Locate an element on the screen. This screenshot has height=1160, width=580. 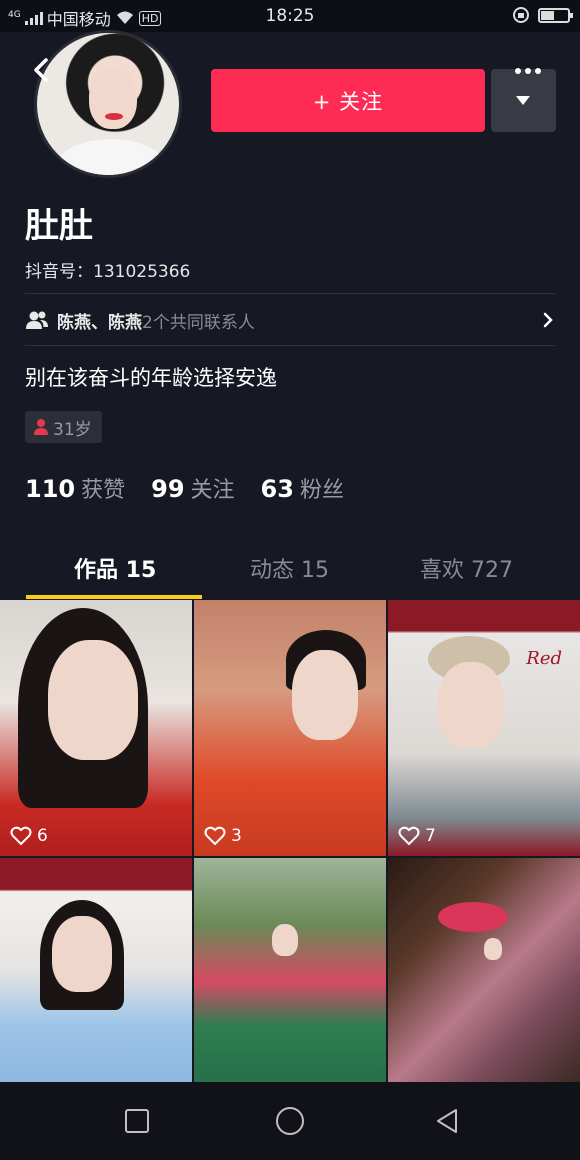
stat-label: 粉丝 is located at coordinates (321, 490).